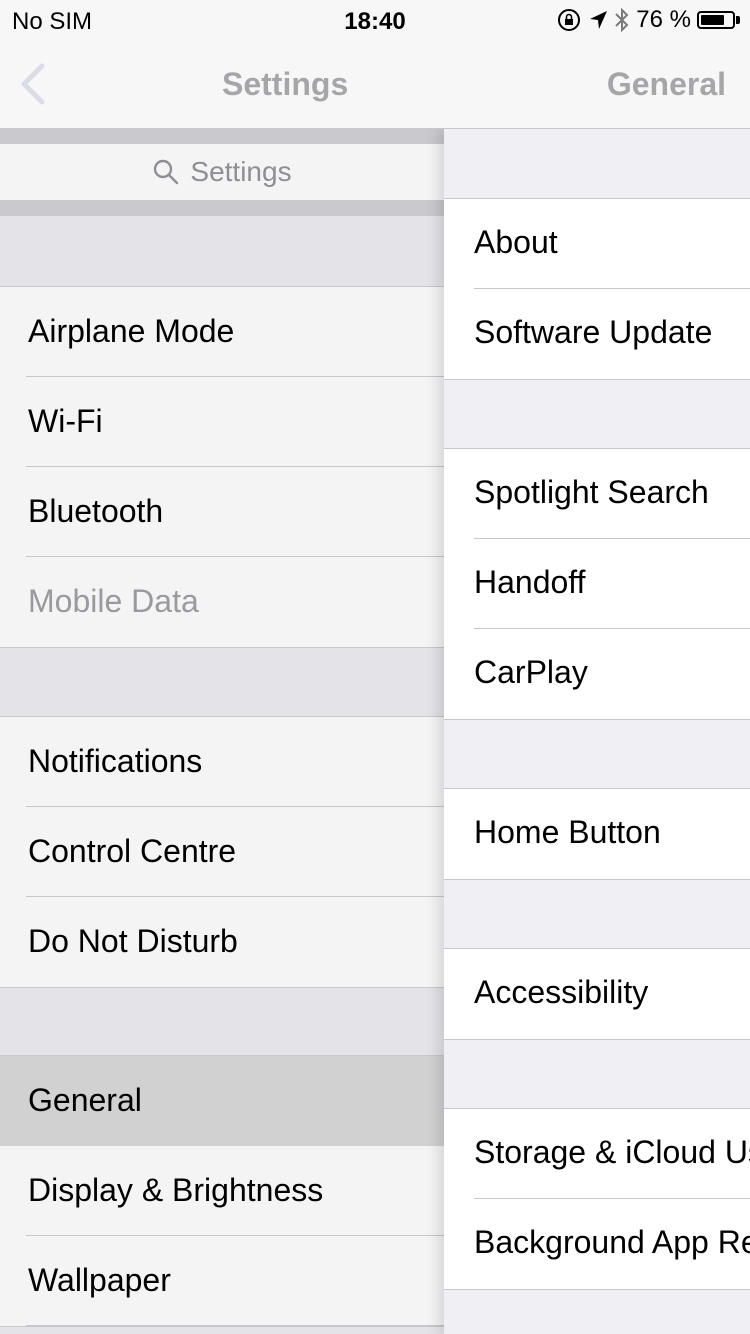 The width and height of the screenshot is (750, 1334). What do you see at coordinates (663, 19) in the screenshot?
I see `battery-percent: 76 %` at bounding box center [663, 19].